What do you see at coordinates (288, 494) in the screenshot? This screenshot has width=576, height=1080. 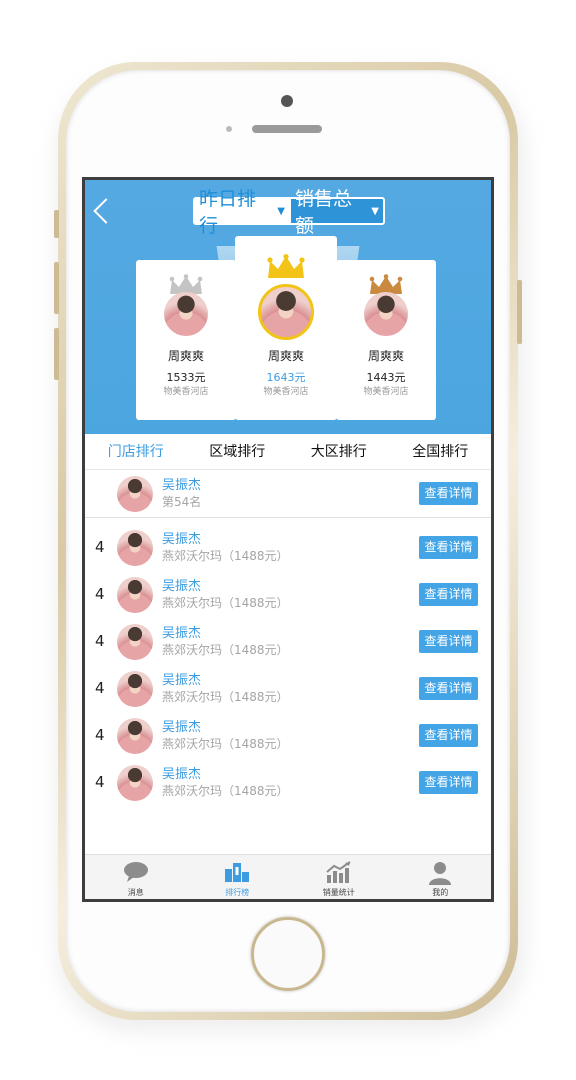 I see `my-rank-row: 吴振杰 第54名 查看详情` at bounding box center [288, 494].